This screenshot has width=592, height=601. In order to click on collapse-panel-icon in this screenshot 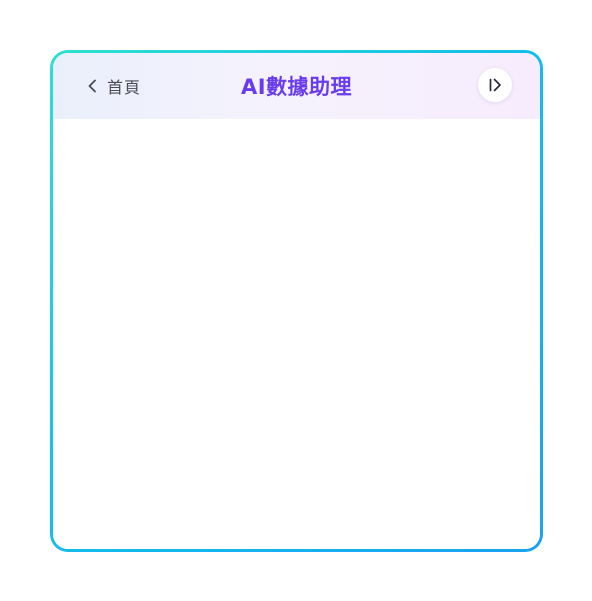, I will do `click(495, 85)`.